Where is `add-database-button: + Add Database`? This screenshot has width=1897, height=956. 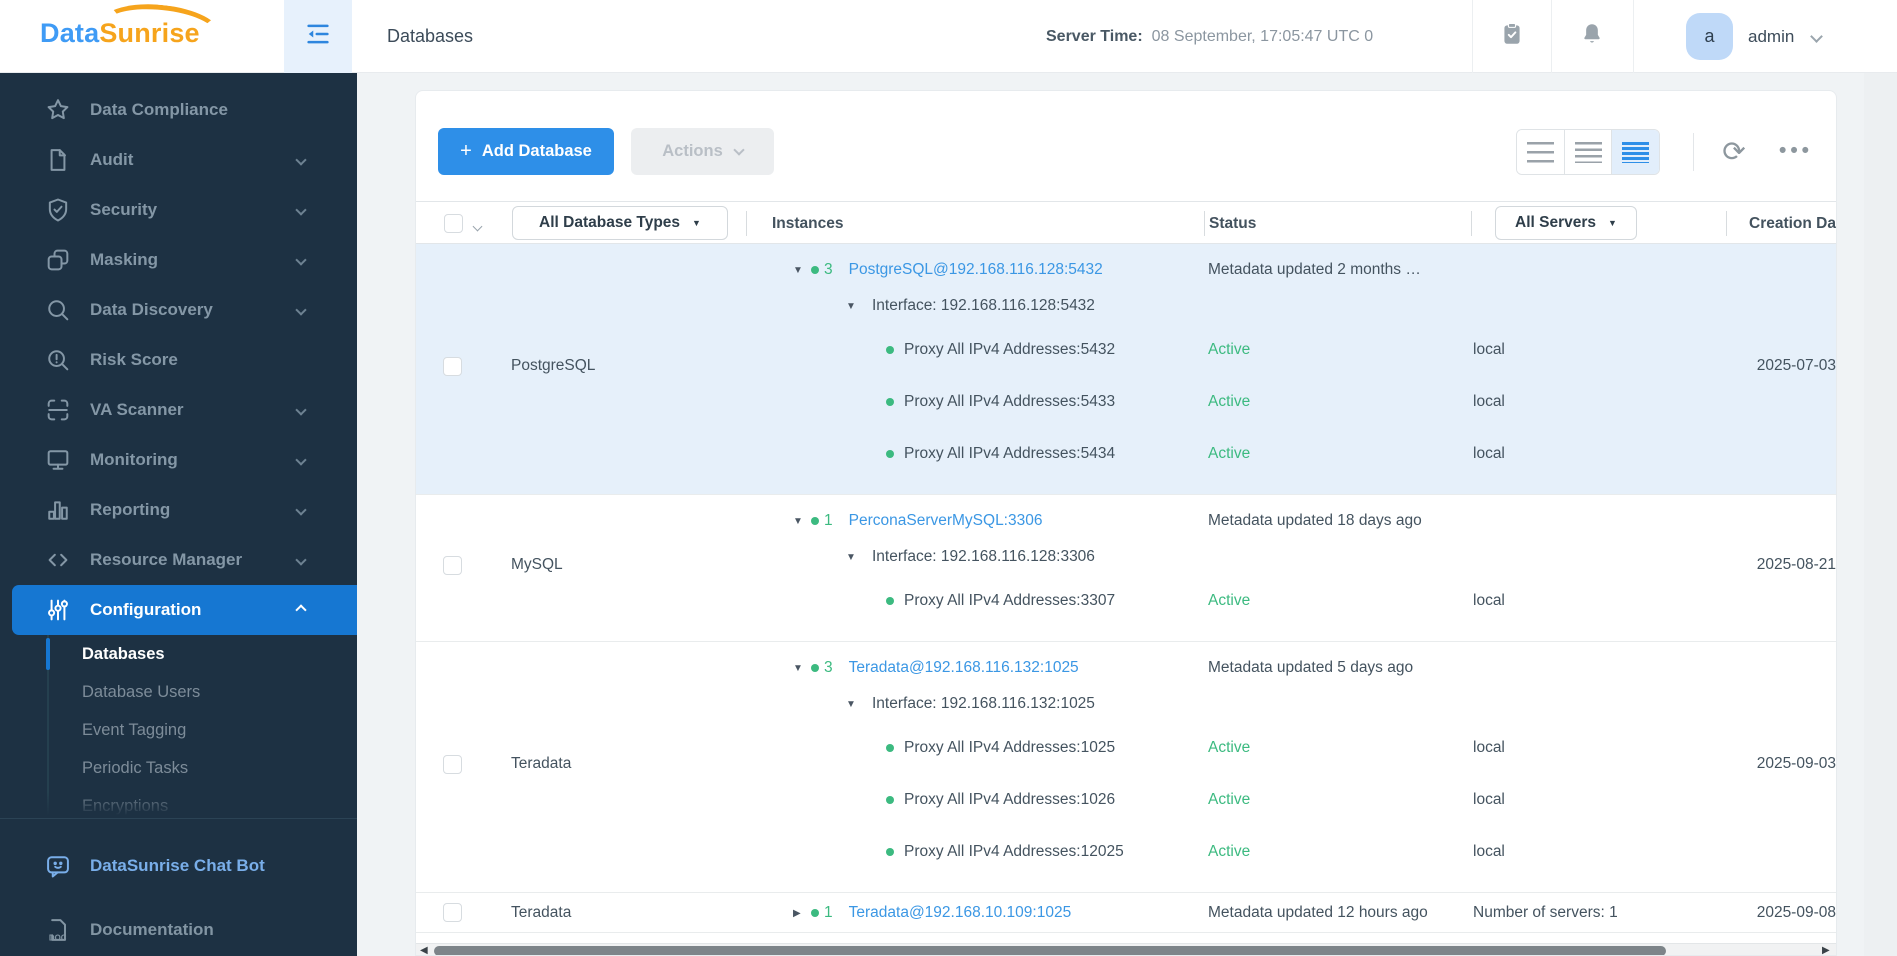
add-database-button: + Add Database is located at coordinates (526, 151).